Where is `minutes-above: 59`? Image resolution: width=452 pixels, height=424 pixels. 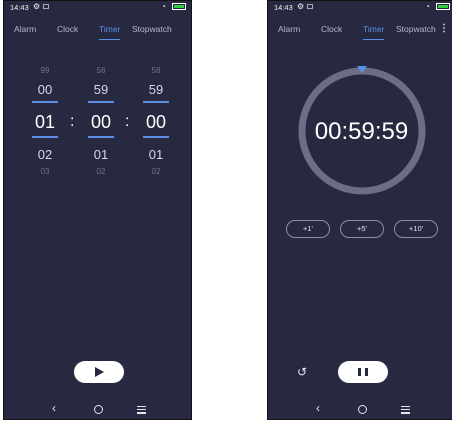
minutes-above: 59 is located at coordinates (101, 89).